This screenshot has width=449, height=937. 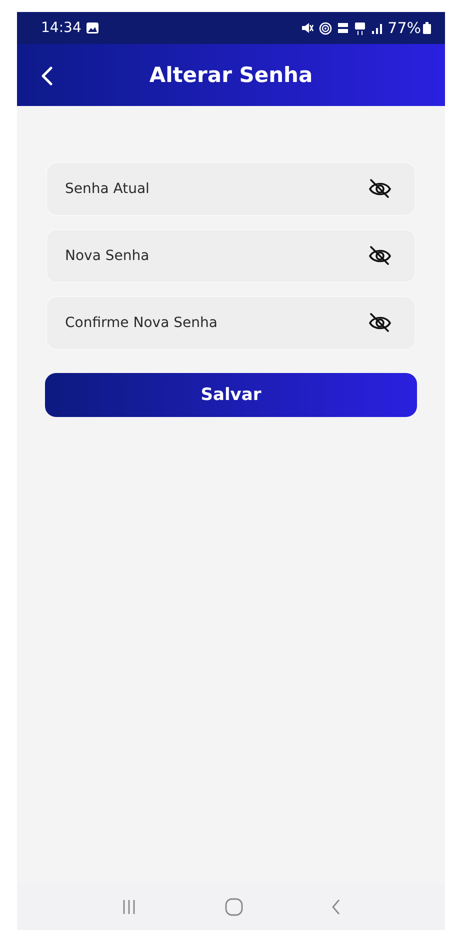 What do you see at coordinates (404, 28) in the screenshot?
I see `battery-percent: 77%` at bounding box center [404, 28].